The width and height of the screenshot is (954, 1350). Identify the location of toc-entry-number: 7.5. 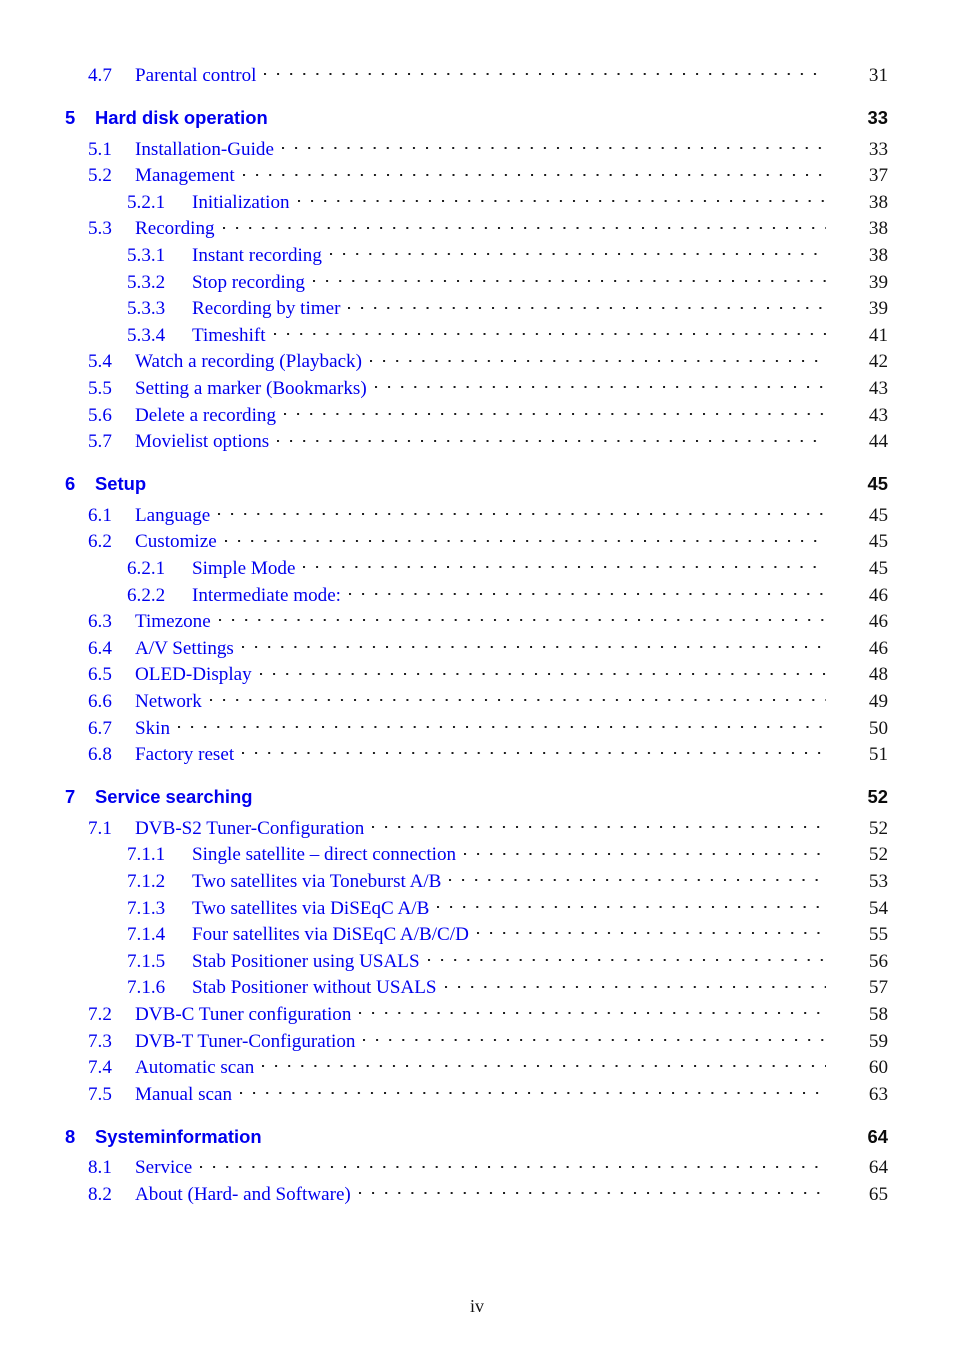
(100, 1094).